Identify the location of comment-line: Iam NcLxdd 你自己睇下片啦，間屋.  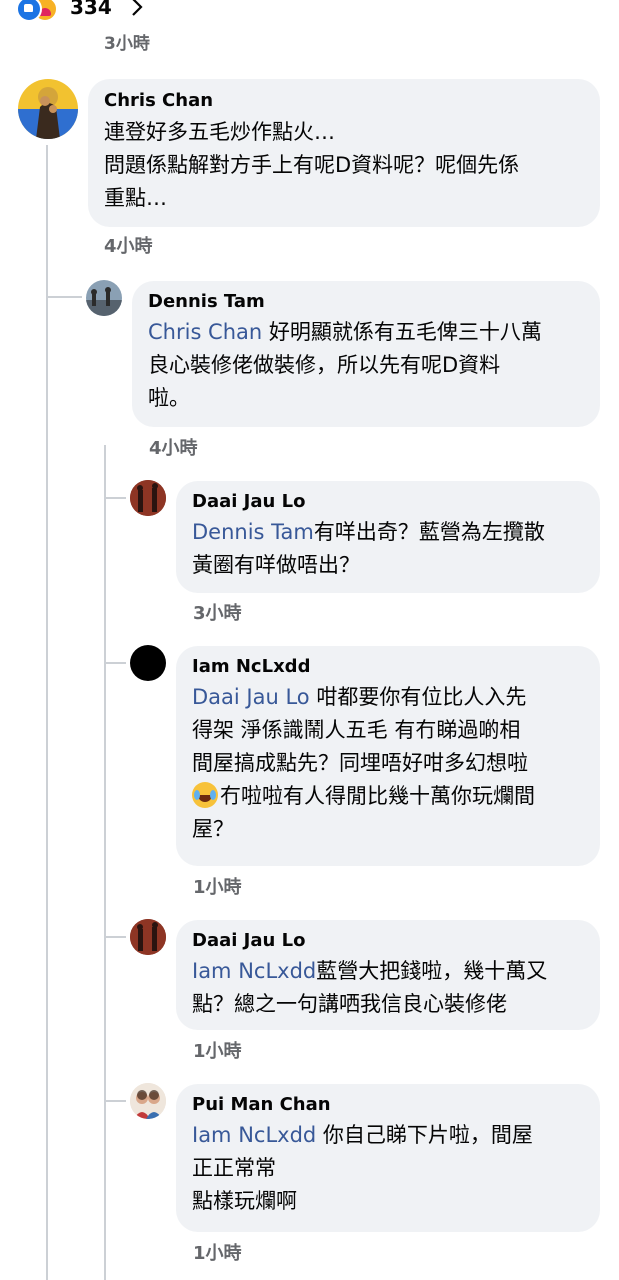
(362, 1135).